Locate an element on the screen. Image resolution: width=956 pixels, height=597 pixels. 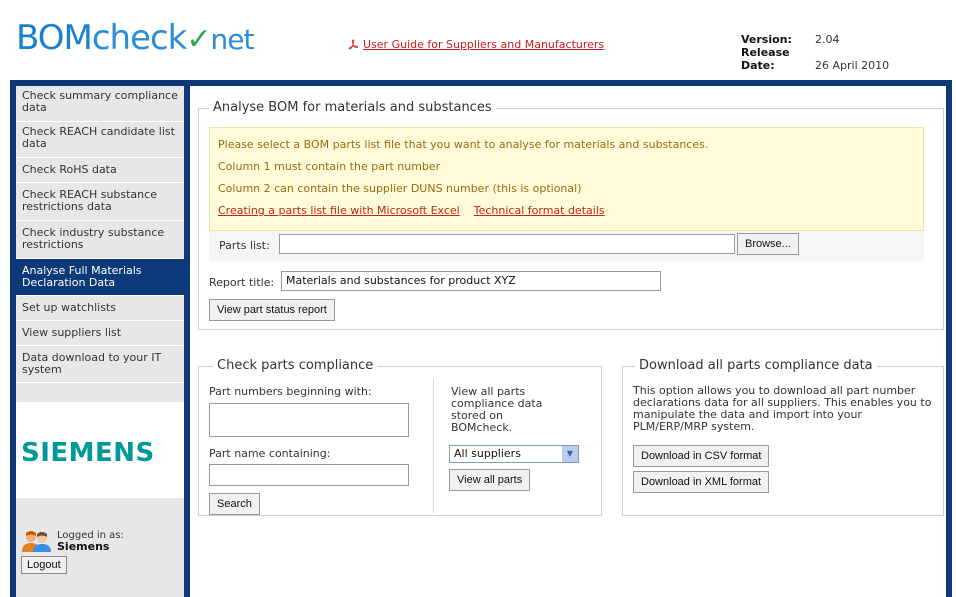
checkmark-icon: ✓ is located at coordinates (198, 39).